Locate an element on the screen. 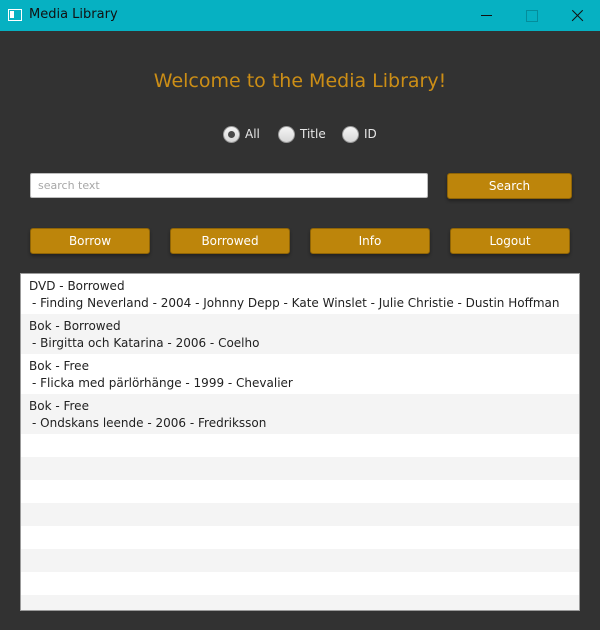  borrow-button: Borrow is located at coordinates (90, 241).